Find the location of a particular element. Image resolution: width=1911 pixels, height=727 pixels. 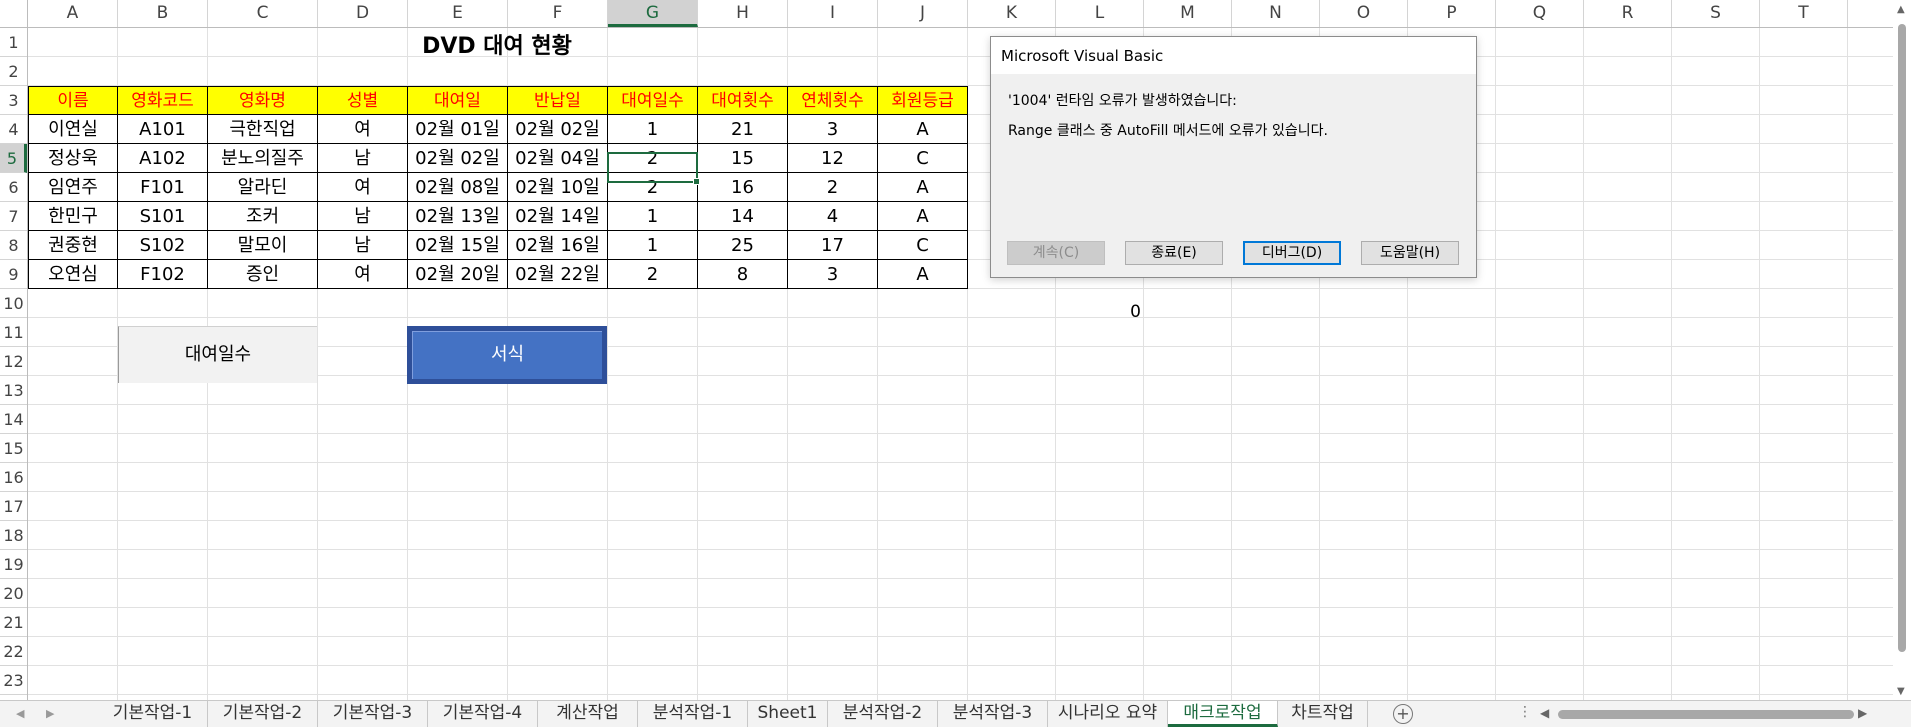

table-cell: 15 is located at coordinates (743, 158).